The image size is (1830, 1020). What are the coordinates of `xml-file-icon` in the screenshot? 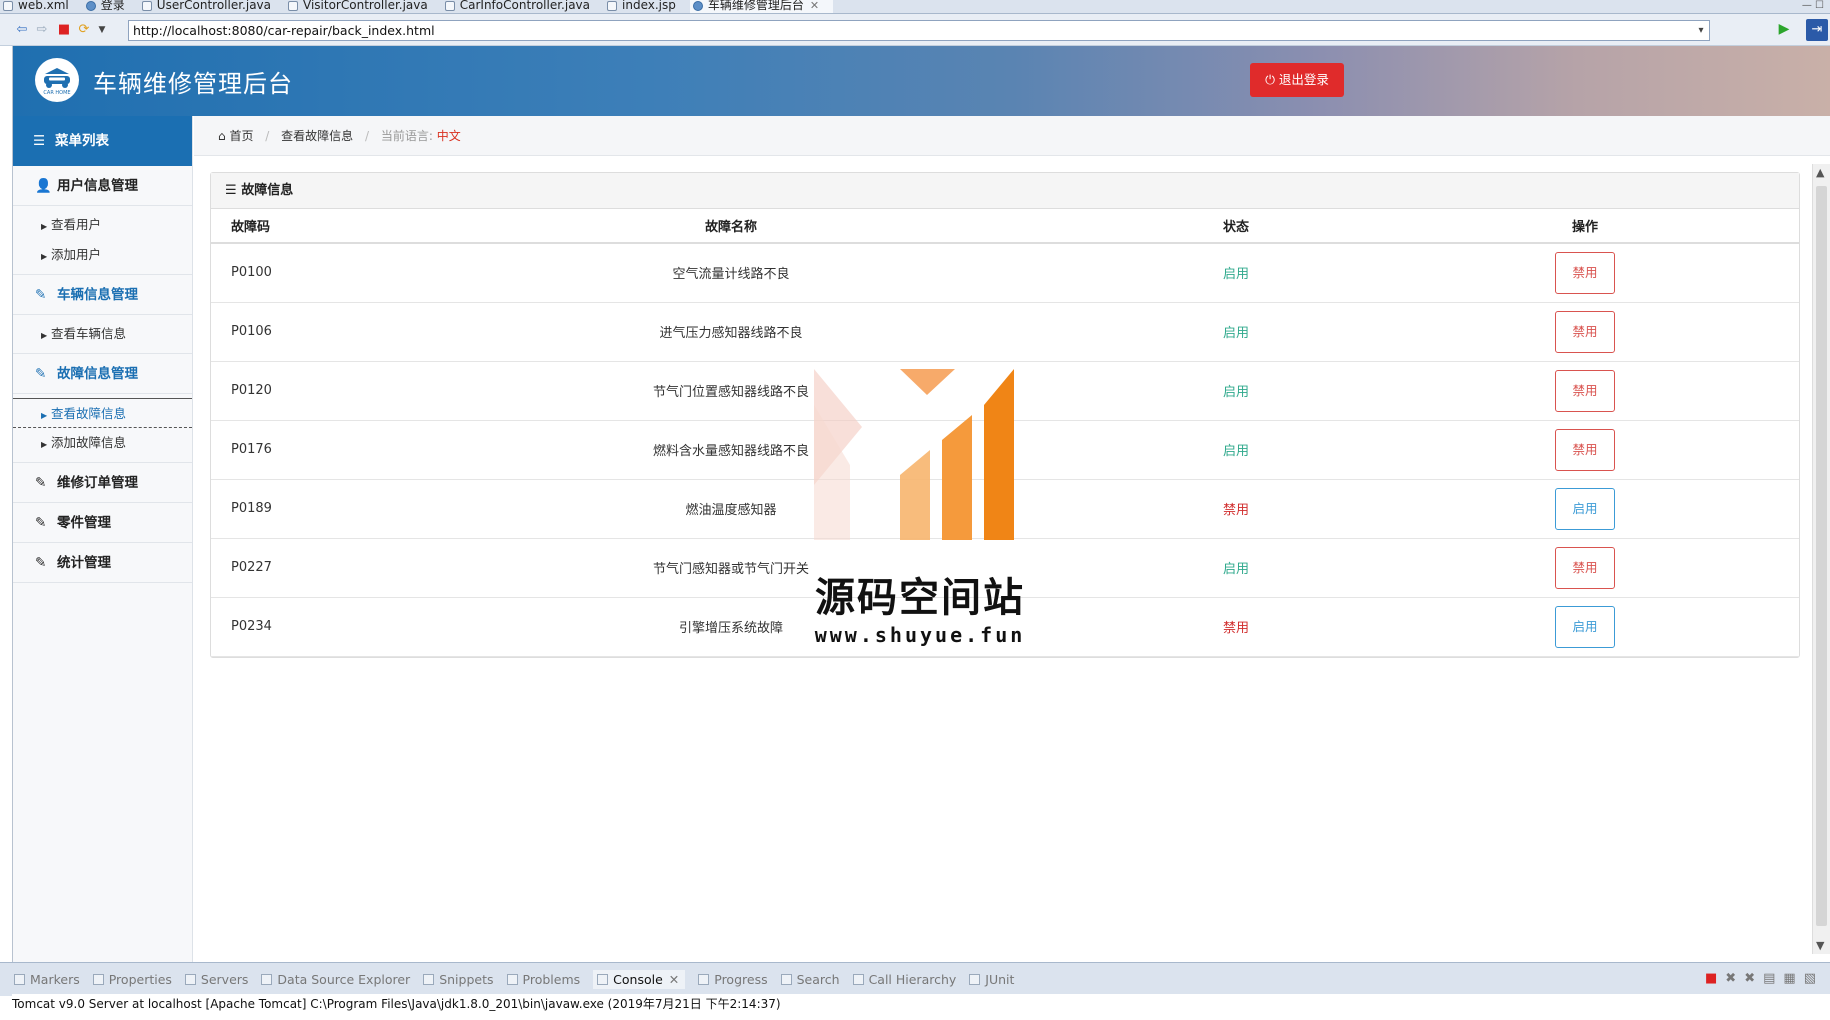 It's located at (8, 6).